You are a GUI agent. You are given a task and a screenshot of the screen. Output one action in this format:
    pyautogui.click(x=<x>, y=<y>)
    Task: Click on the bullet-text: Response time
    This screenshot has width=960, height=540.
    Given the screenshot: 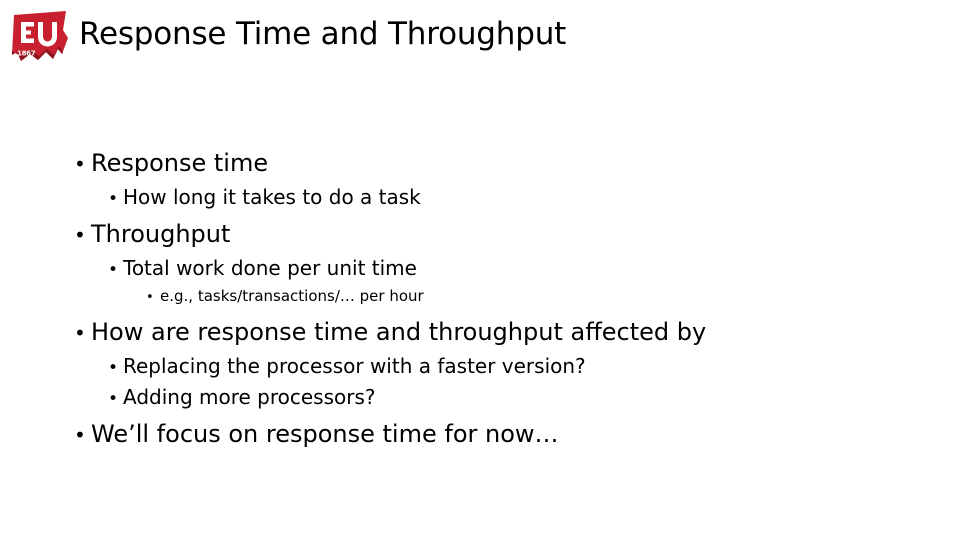 What is the action you would take?
    pyautogui.click(x=180, y=163)
    